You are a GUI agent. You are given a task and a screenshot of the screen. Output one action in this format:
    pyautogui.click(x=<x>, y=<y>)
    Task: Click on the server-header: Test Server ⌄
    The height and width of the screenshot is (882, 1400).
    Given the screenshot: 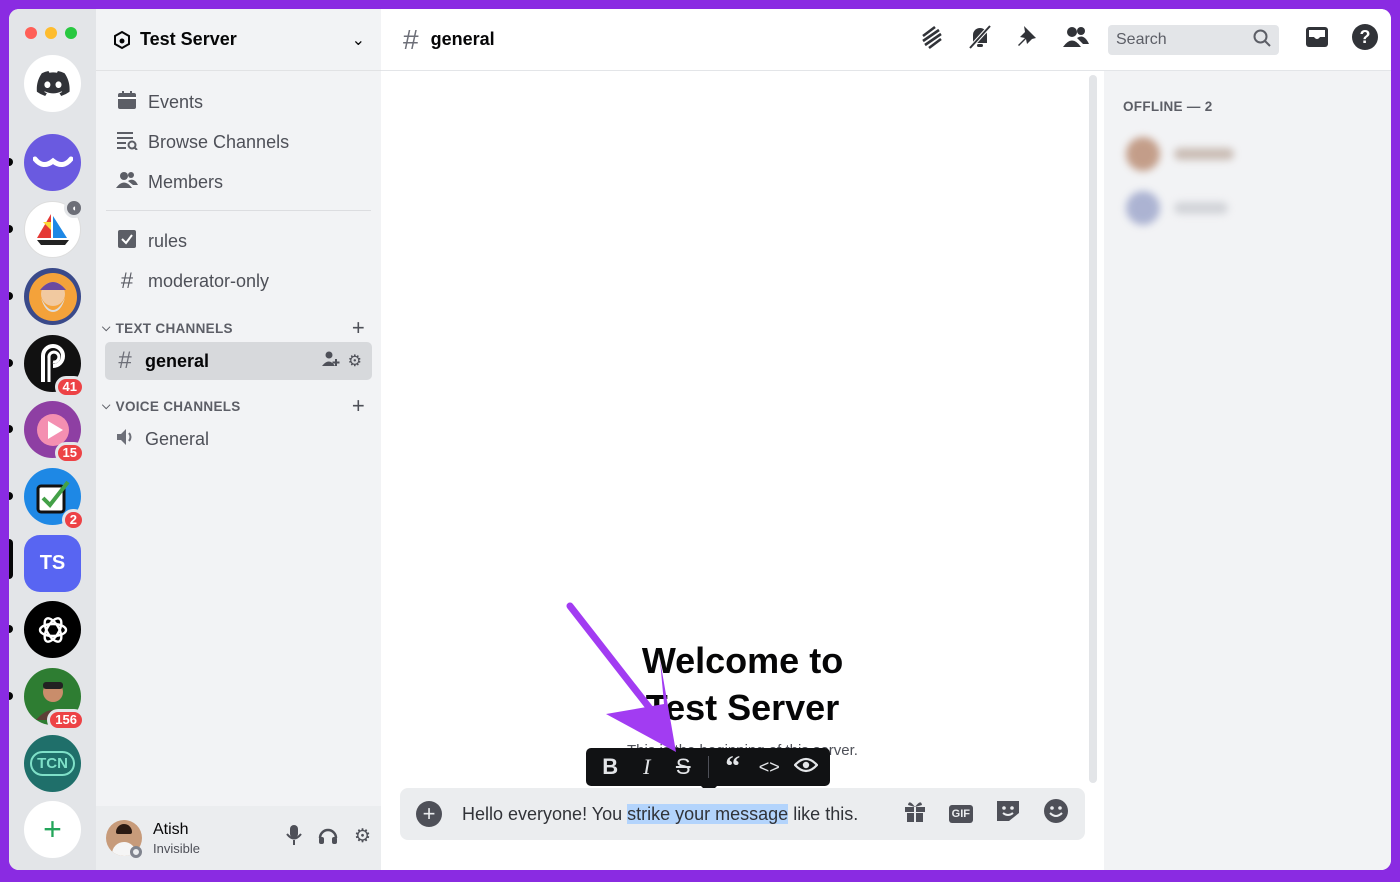 What is the action you would take?
    pyautogui.click(x=238, y=40)
    